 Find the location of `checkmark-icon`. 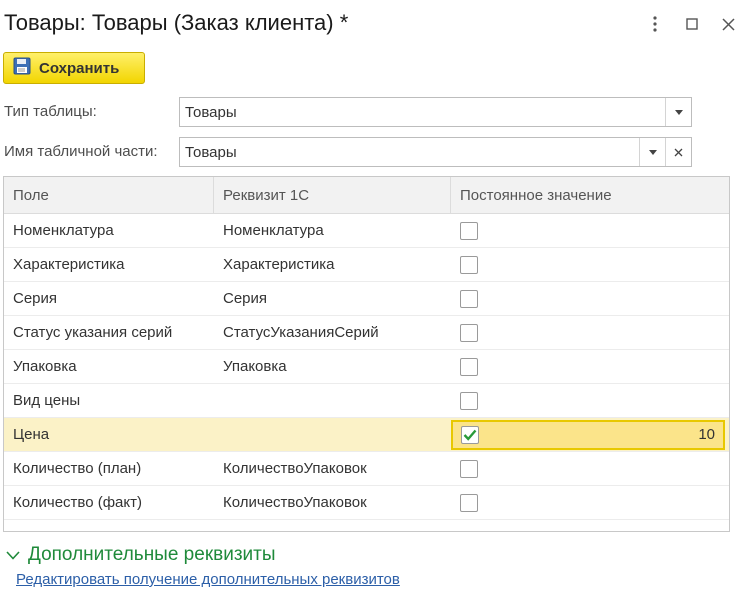

checkmark-icon is located at coordinates (470, 435).